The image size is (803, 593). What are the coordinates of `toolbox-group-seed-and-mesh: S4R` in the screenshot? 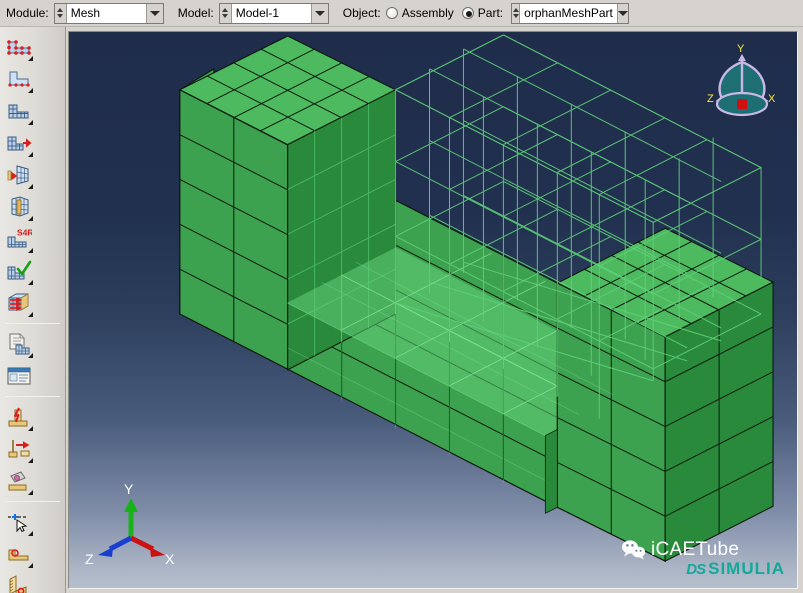 It's located at (32, 175).